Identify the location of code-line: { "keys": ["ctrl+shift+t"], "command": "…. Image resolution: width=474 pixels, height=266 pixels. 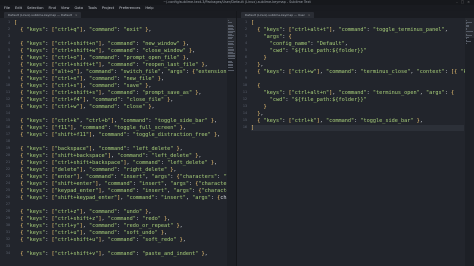
(120, 65).